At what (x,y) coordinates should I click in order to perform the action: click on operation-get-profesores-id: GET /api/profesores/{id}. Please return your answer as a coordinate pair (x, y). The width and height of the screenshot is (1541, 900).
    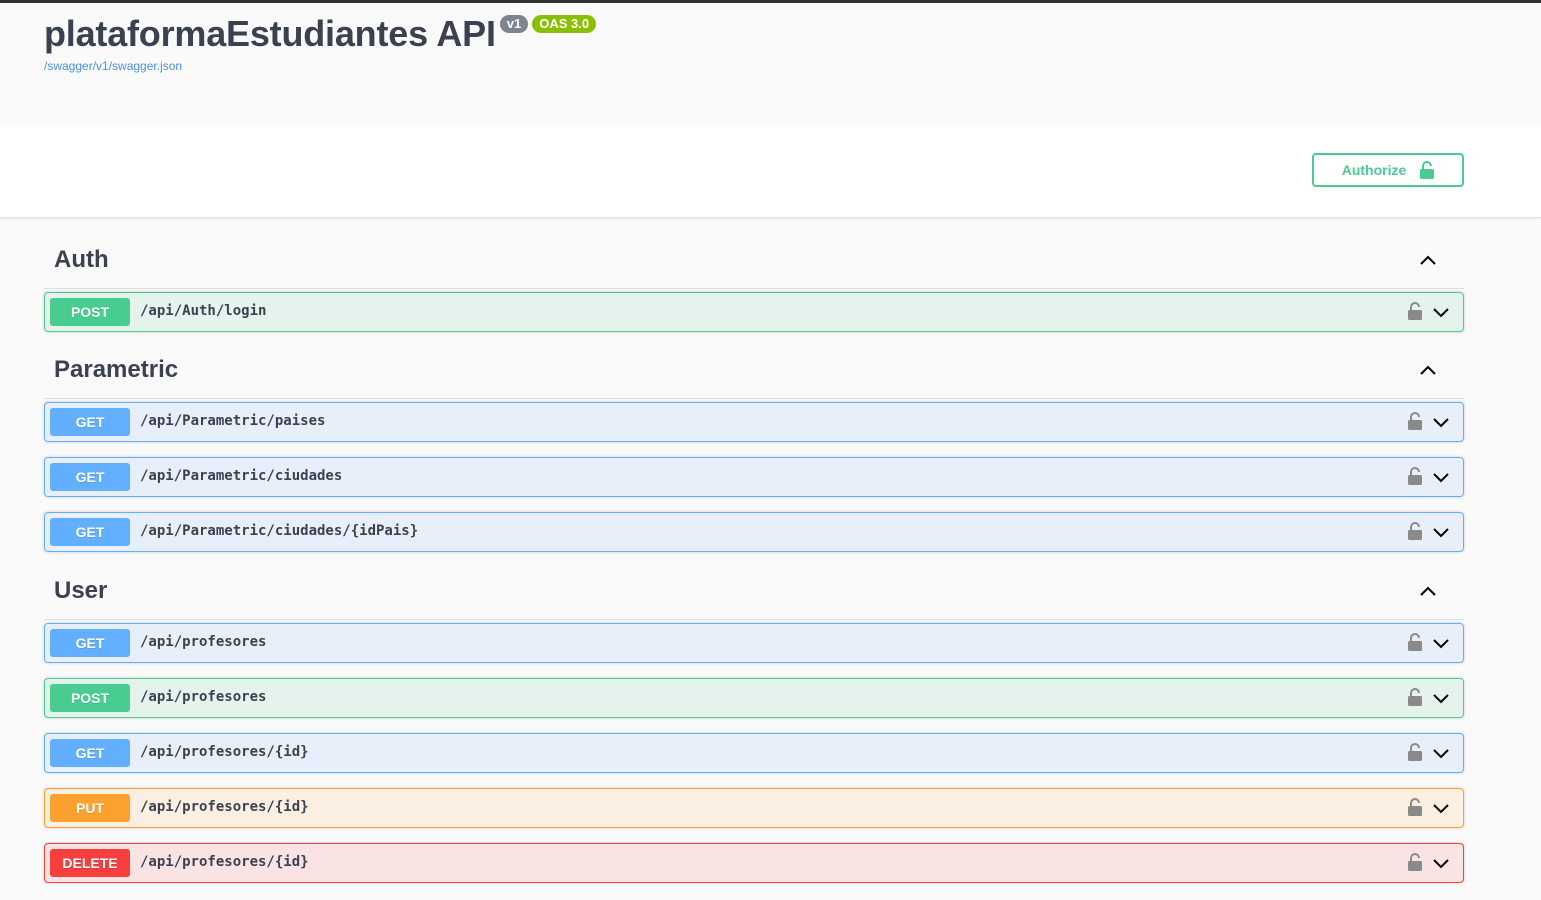
    Looking at the image, I should click on (754, 753).